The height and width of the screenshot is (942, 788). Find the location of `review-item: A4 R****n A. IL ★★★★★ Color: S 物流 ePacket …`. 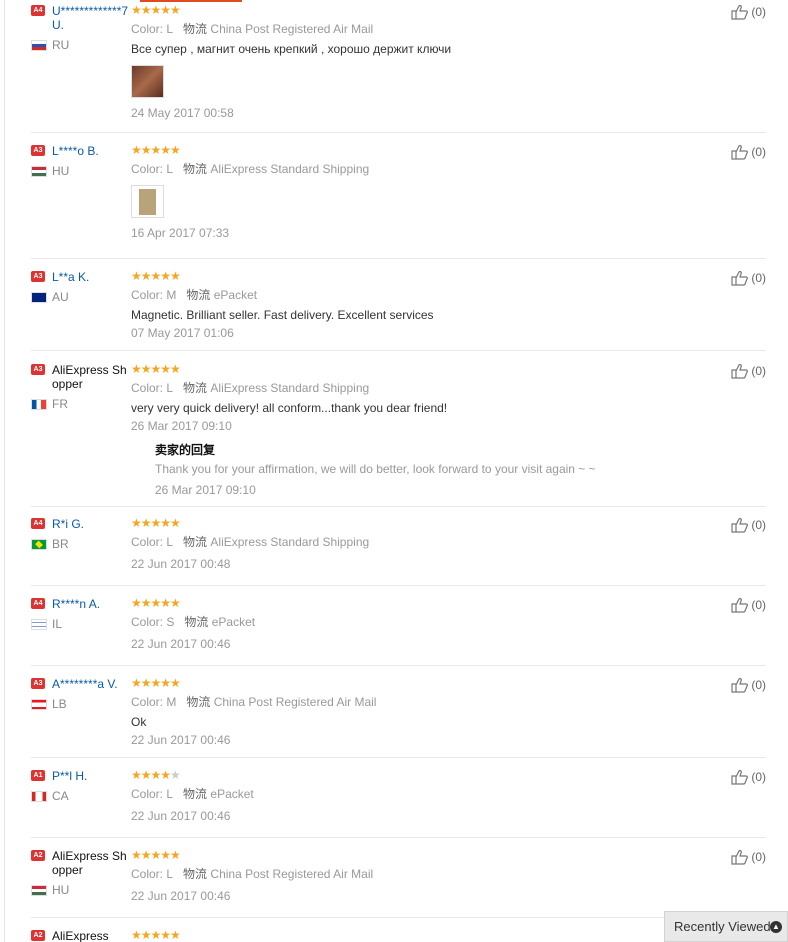

review-item: A4 R****n A. IL ★★★★★ Color: S 物流 ePacket … is located at coordinates (398, 631).